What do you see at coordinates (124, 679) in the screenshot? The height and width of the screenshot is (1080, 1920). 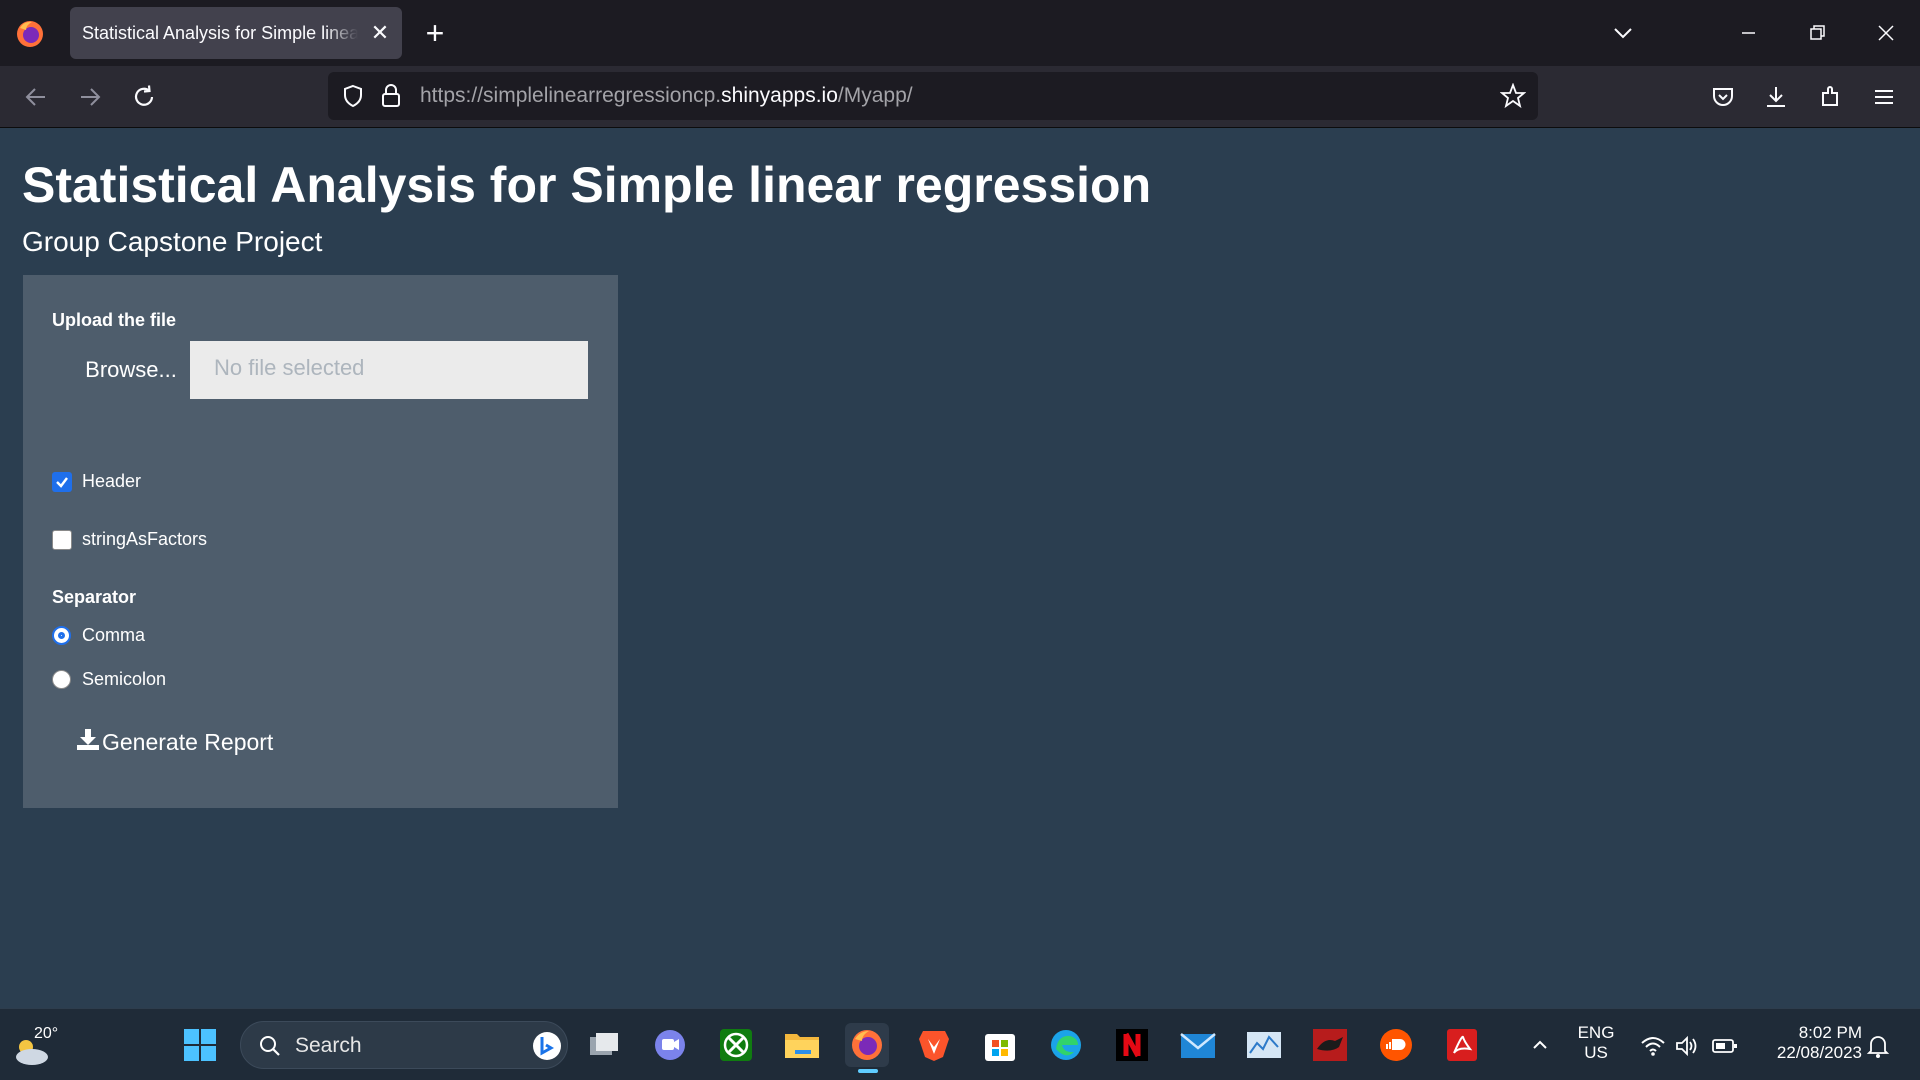 I see `radio-semicolon-label: Semicolon` at bounding box center [124, 679].